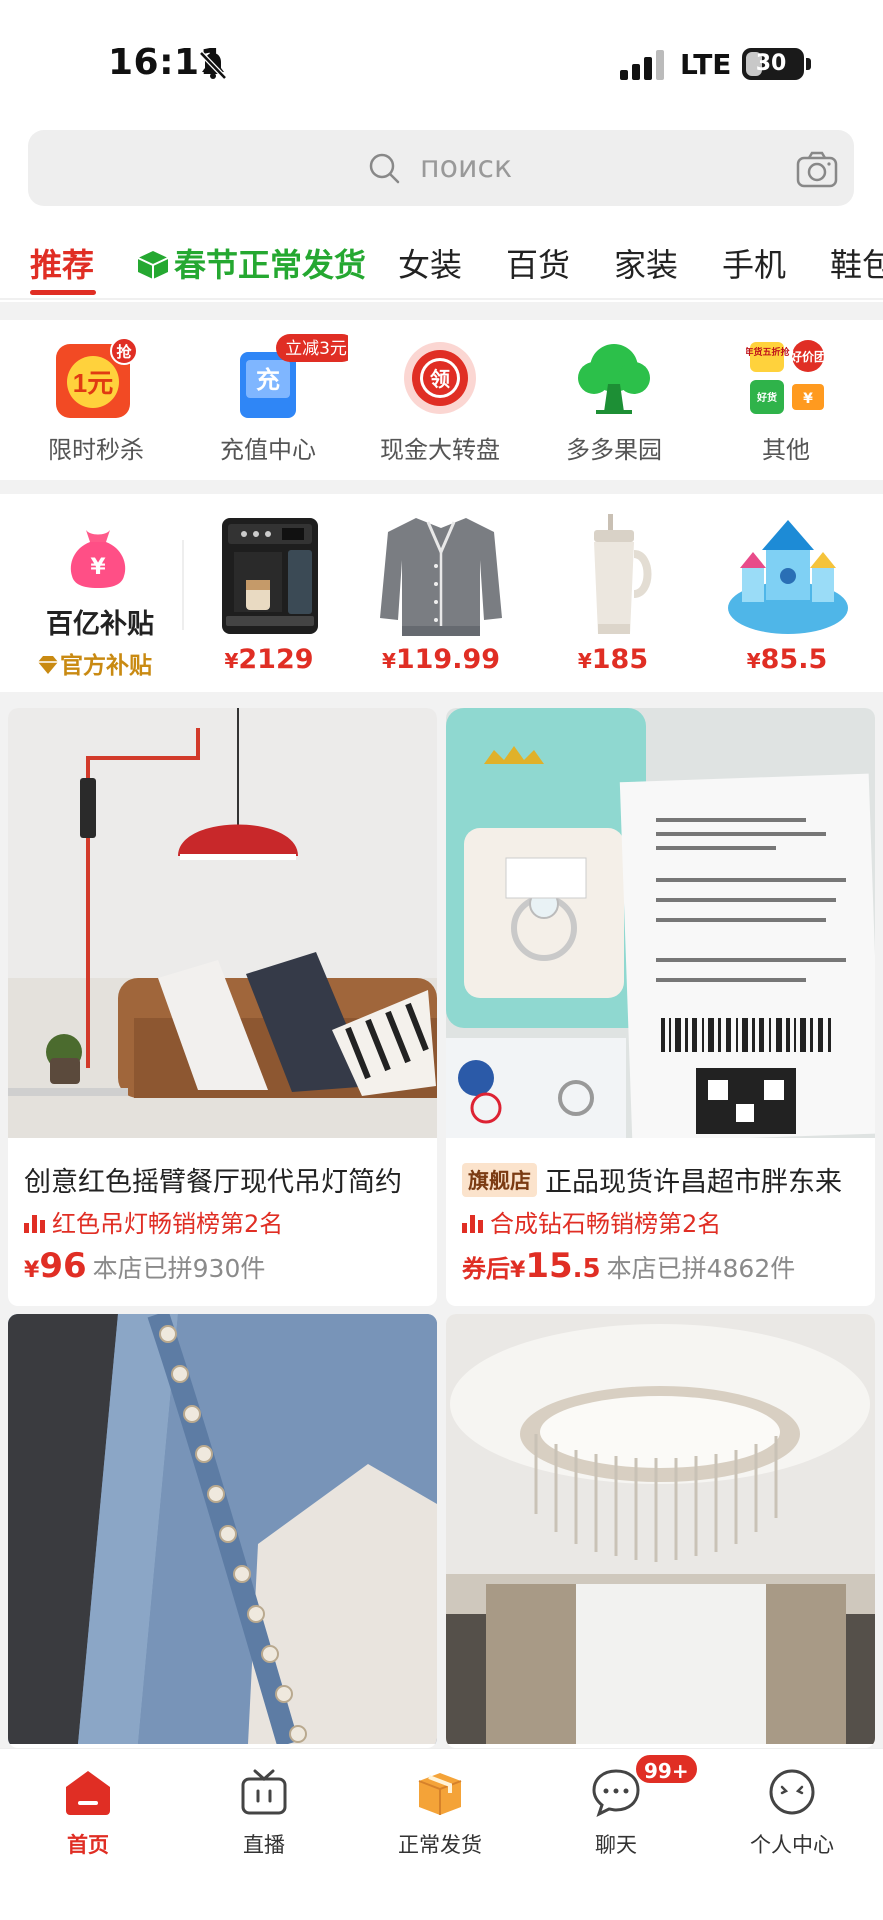 The height and width of the screenshot is (1920, 883). Describe the element at coordinates (294, 376) in the screenshot. I see `top-up-icon: 充 立减3元` at that location.